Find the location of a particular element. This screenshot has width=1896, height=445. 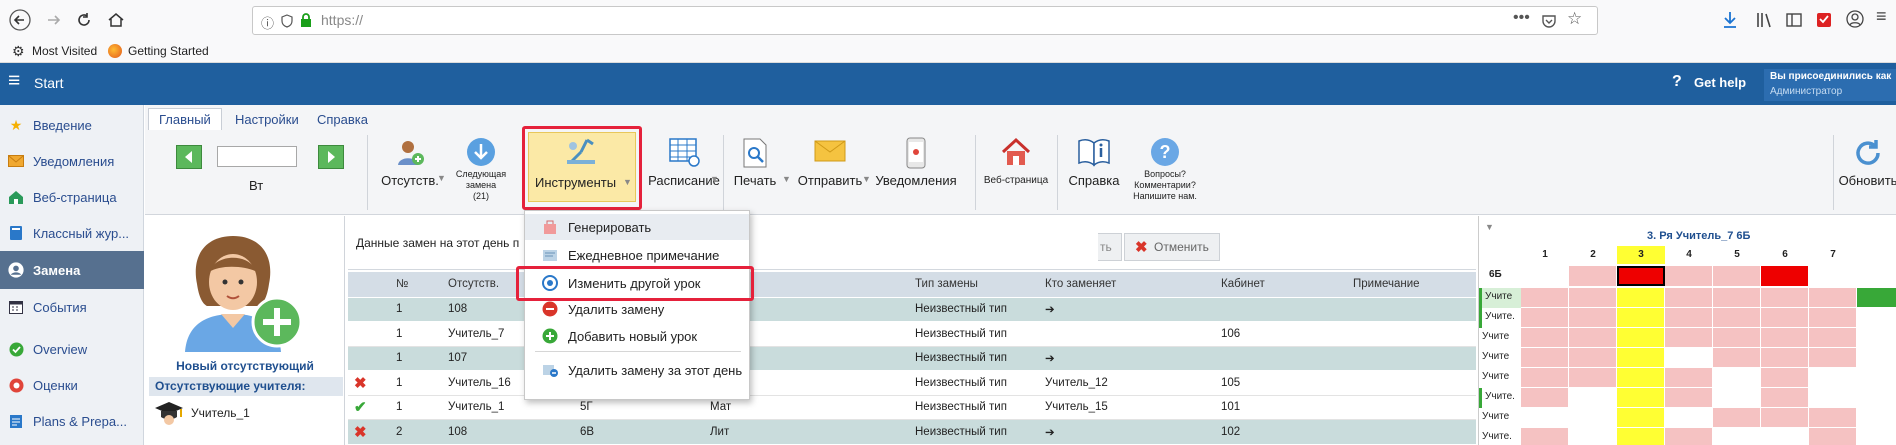

notifications-button: Уведомления is located at coordinates (916, 162).